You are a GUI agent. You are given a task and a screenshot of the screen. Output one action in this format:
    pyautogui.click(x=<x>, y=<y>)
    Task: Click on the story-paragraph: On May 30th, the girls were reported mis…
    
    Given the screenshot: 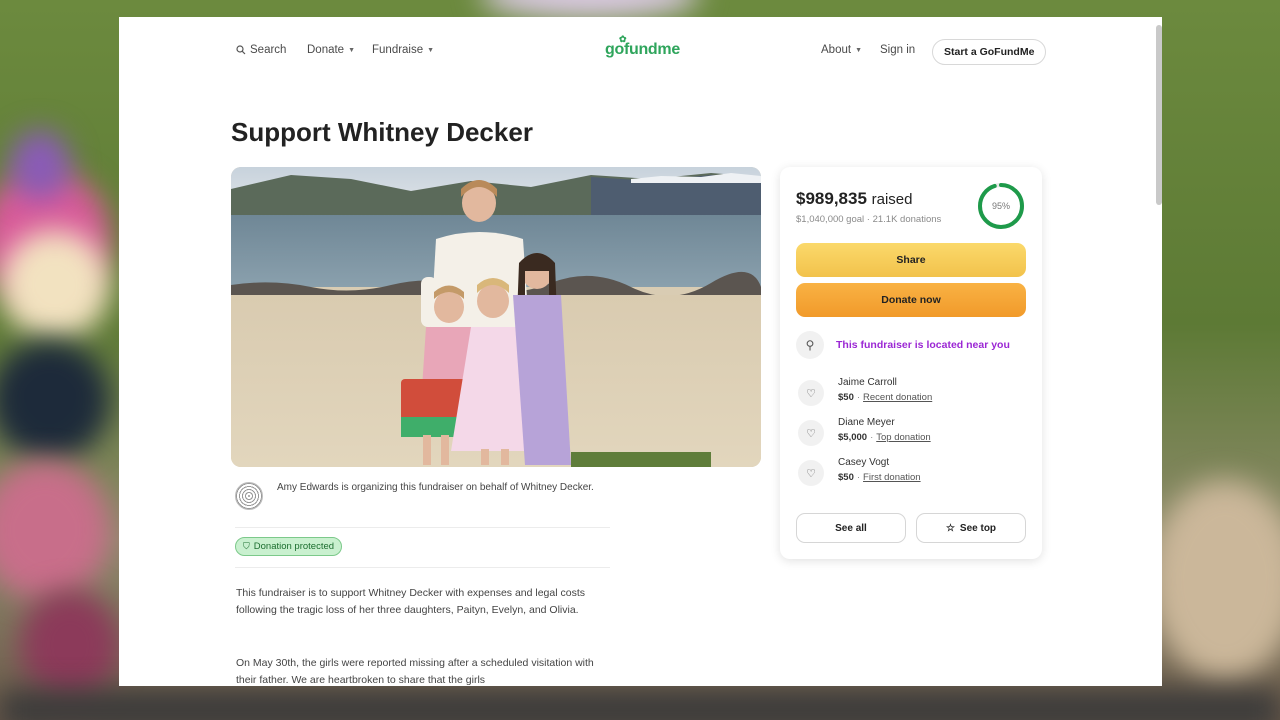 What is the action you would take?
    pyautogui.click(x=415, y=671)
    